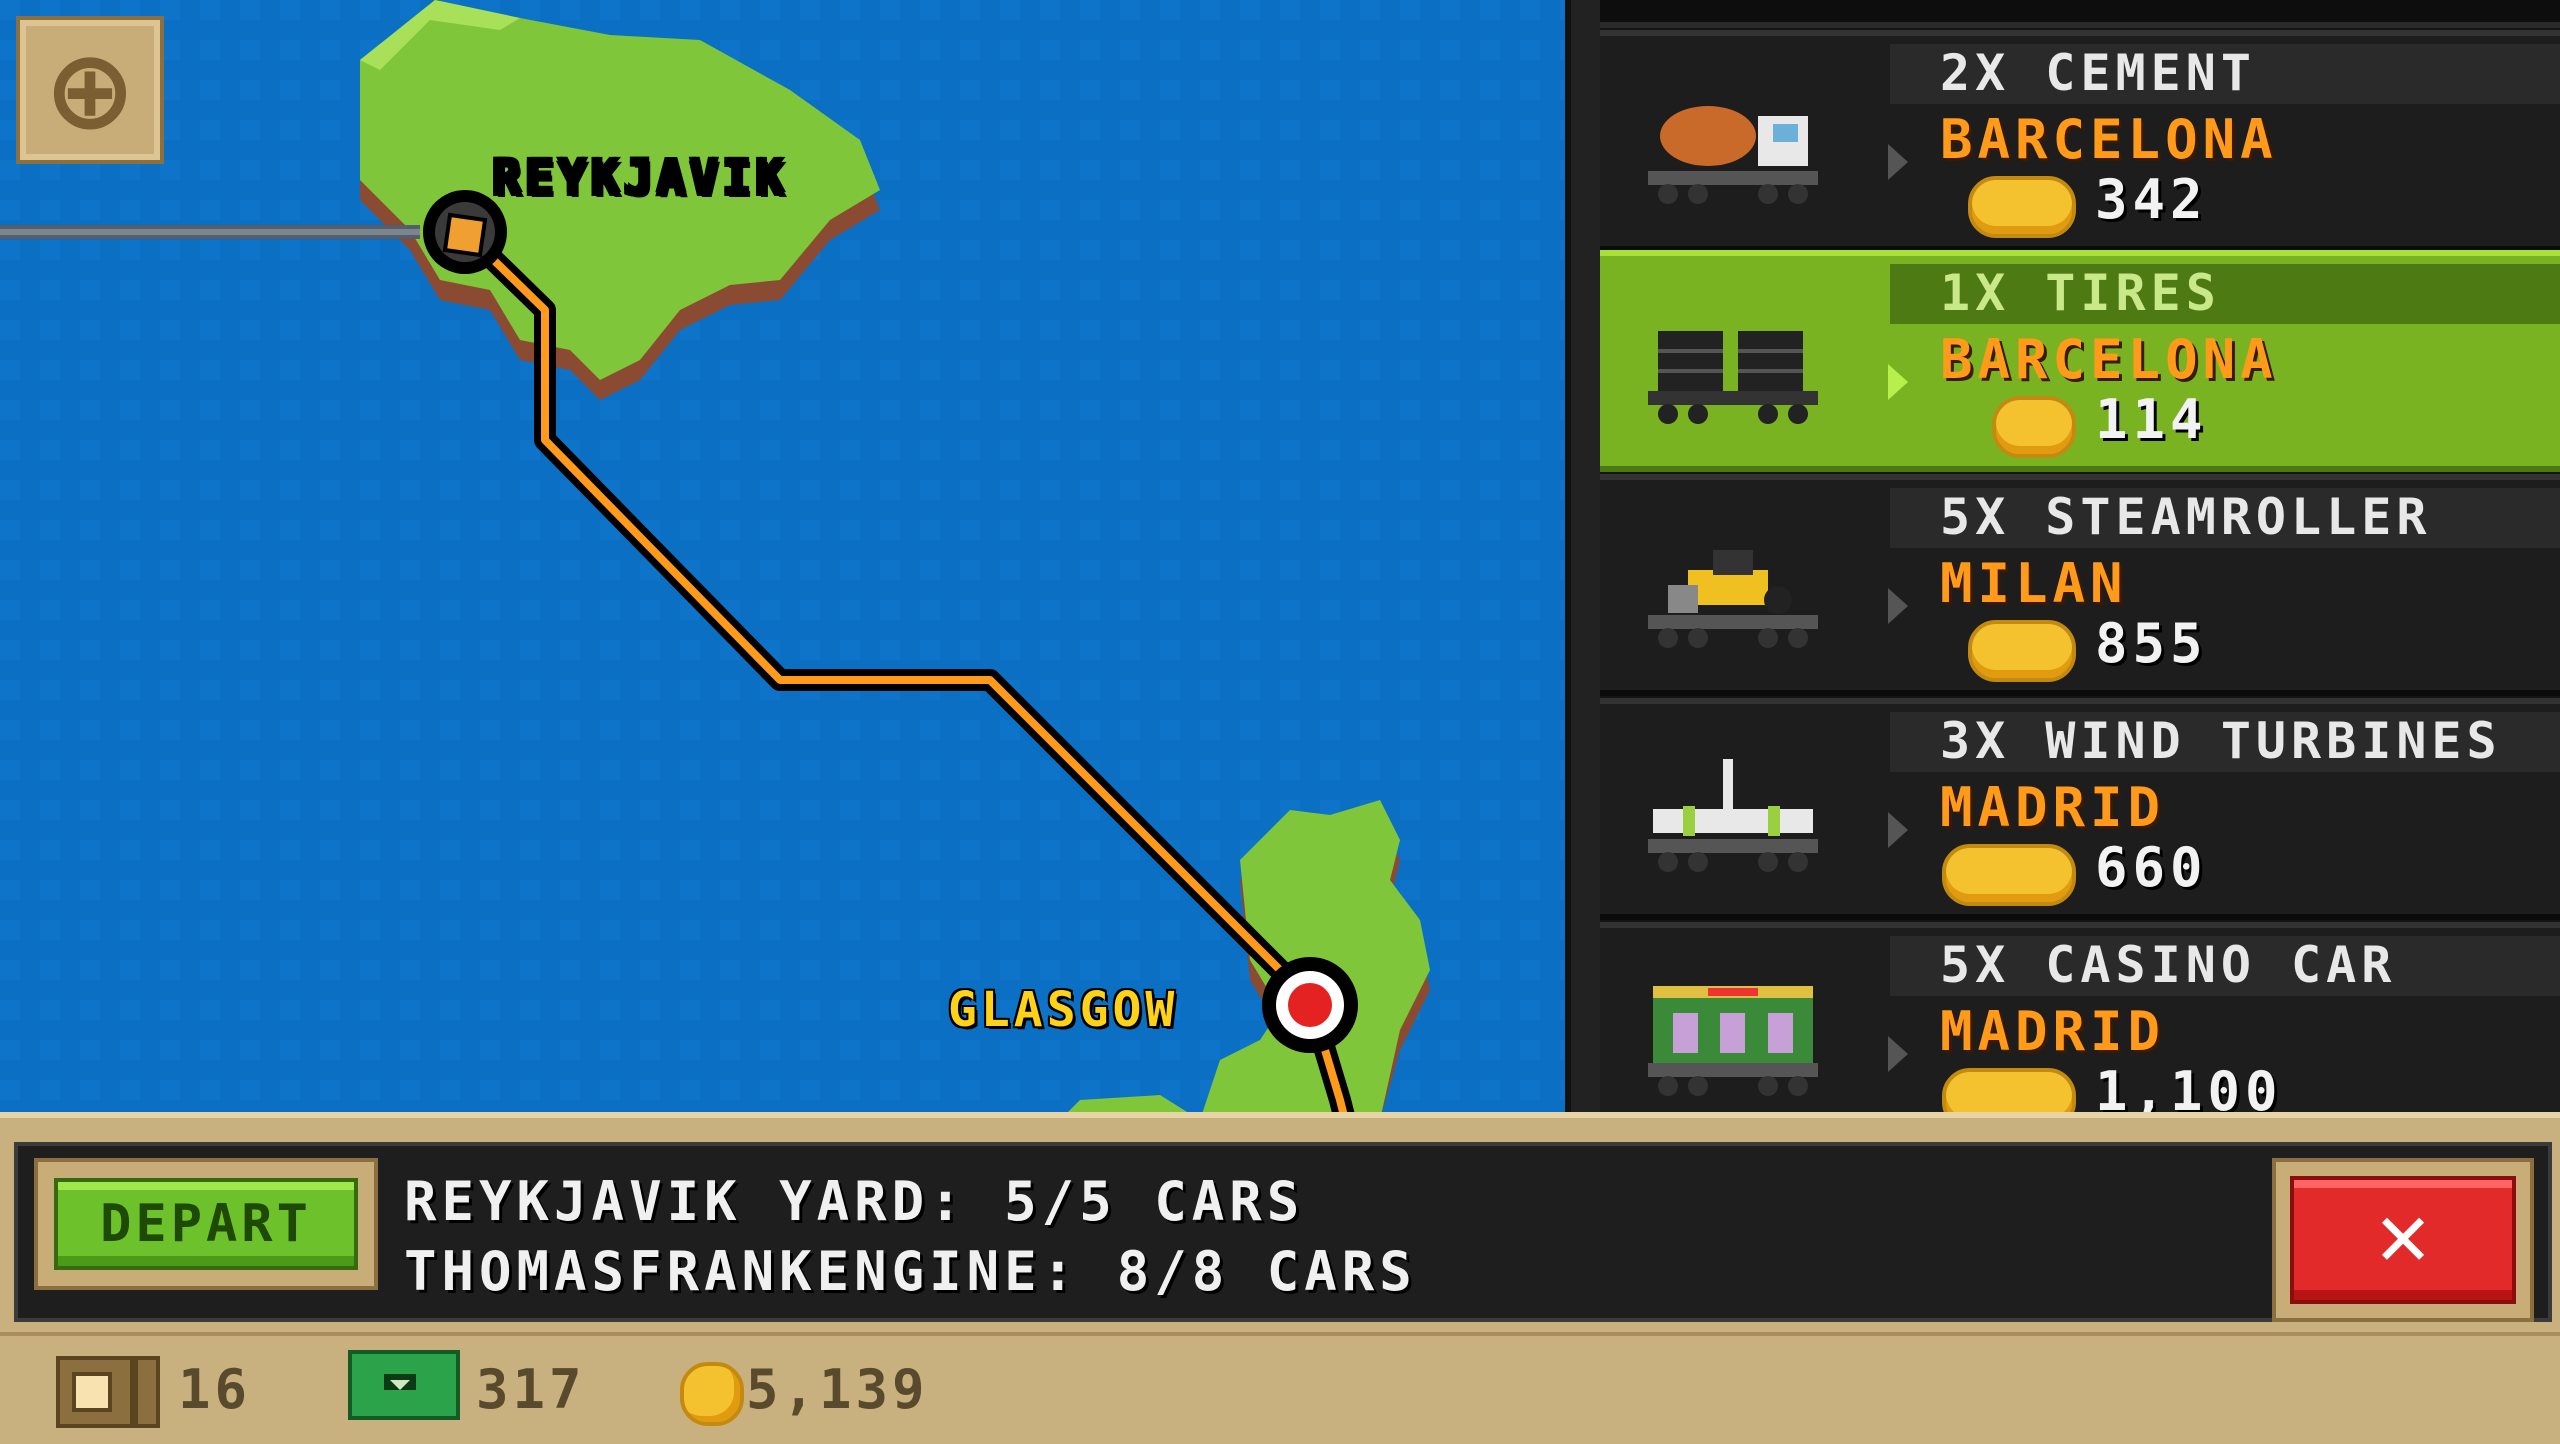 The image size is (2560, 1444). Describe the element at coordinates (2080, 293) in the screenshot. I see `cargo-title: 1X TIRES` at that location.